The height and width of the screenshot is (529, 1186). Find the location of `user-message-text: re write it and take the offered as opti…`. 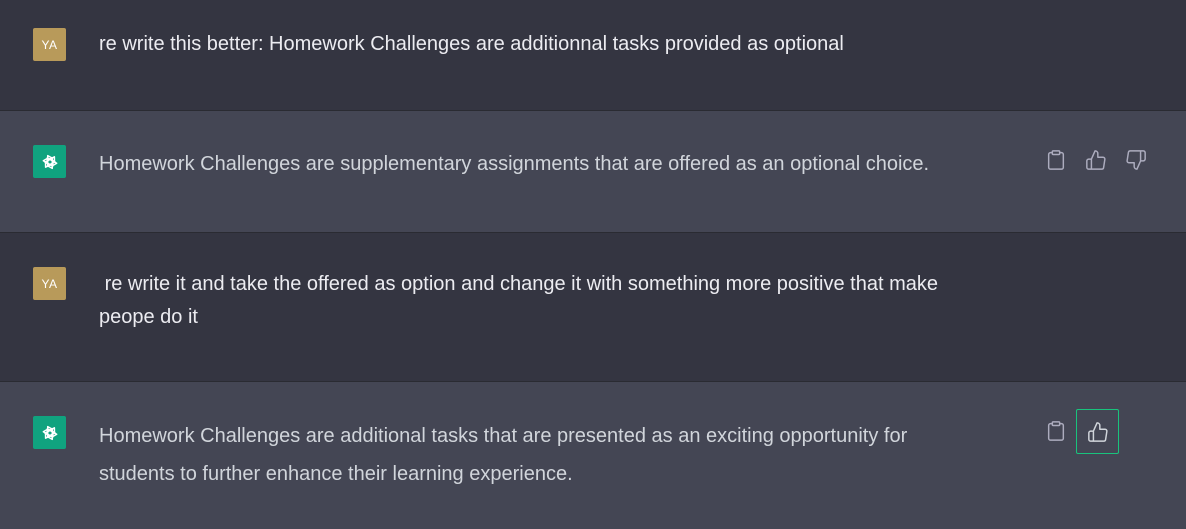

user-message-text: re write it and take the offered as opti… is located at coordinates (518, 300).